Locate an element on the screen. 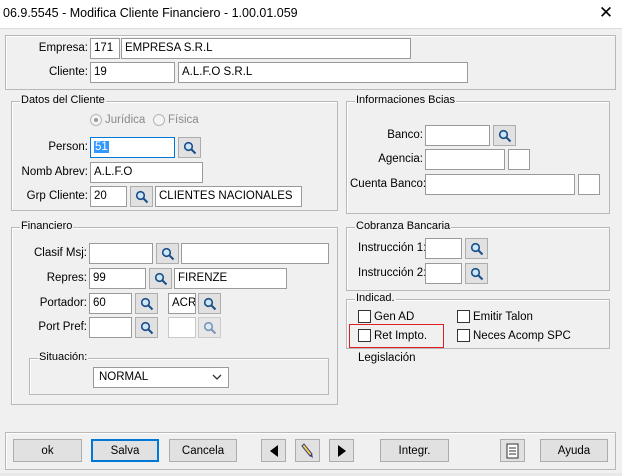 This screenshot has height=476, width=622. situacion-select: NORMAL is located at coordinates (161, 377).